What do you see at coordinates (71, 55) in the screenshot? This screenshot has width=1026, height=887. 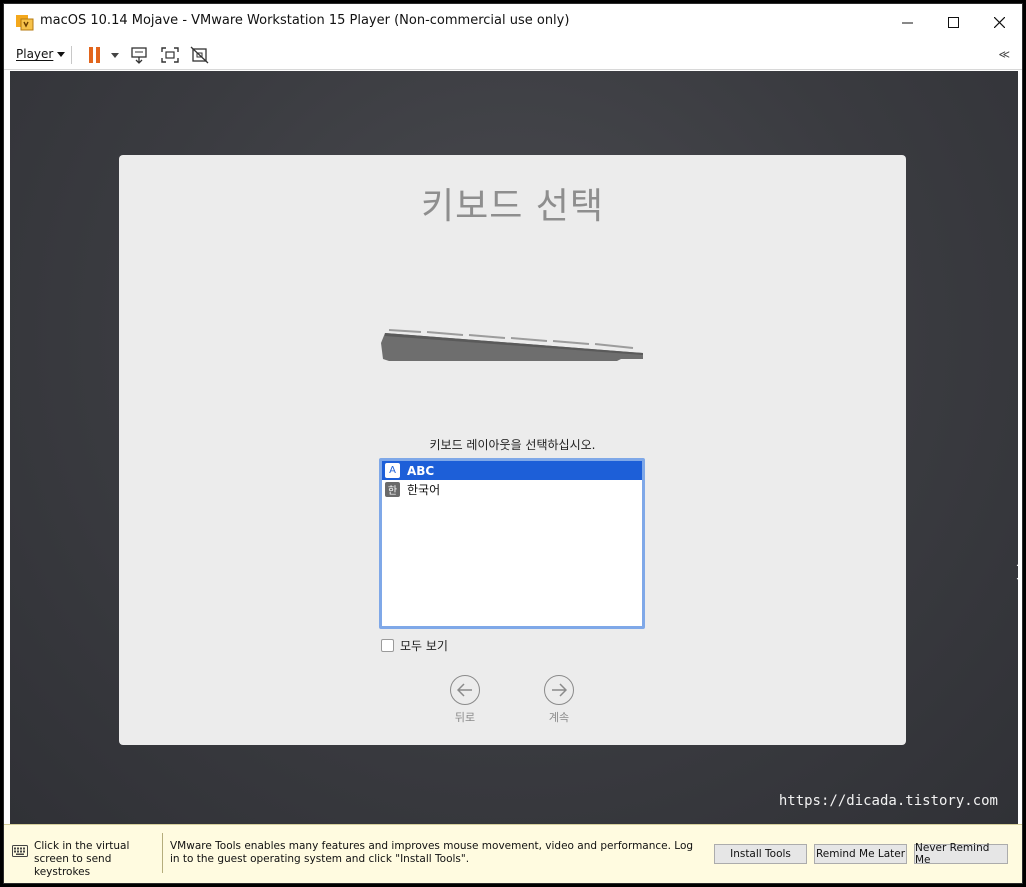 I see `toolbar-separator` at bounding box center [71, 55].